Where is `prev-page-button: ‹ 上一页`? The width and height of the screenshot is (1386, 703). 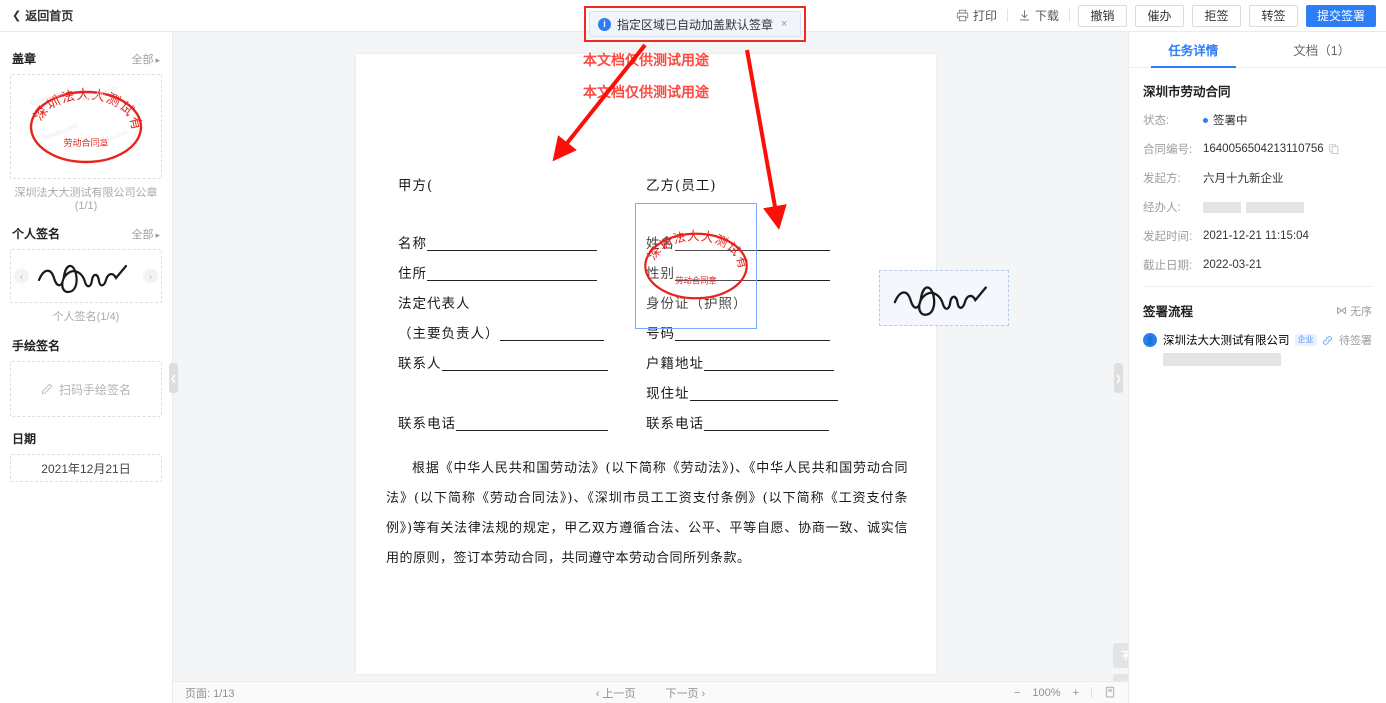 prev-page-button: ‹ 上一页 is located at coordinates (616, 693).